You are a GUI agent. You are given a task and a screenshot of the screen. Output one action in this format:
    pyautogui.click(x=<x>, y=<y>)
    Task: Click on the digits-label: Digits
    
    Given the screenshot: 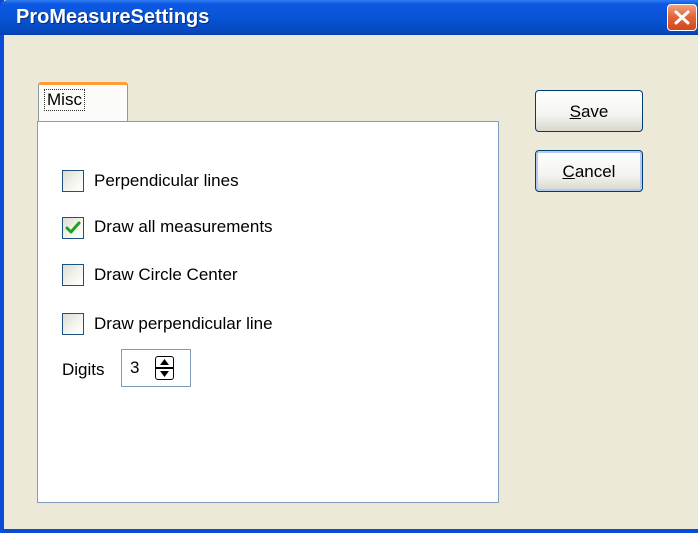 What is the action you would take?
    pyautogui.click(x=83, y=369)
    